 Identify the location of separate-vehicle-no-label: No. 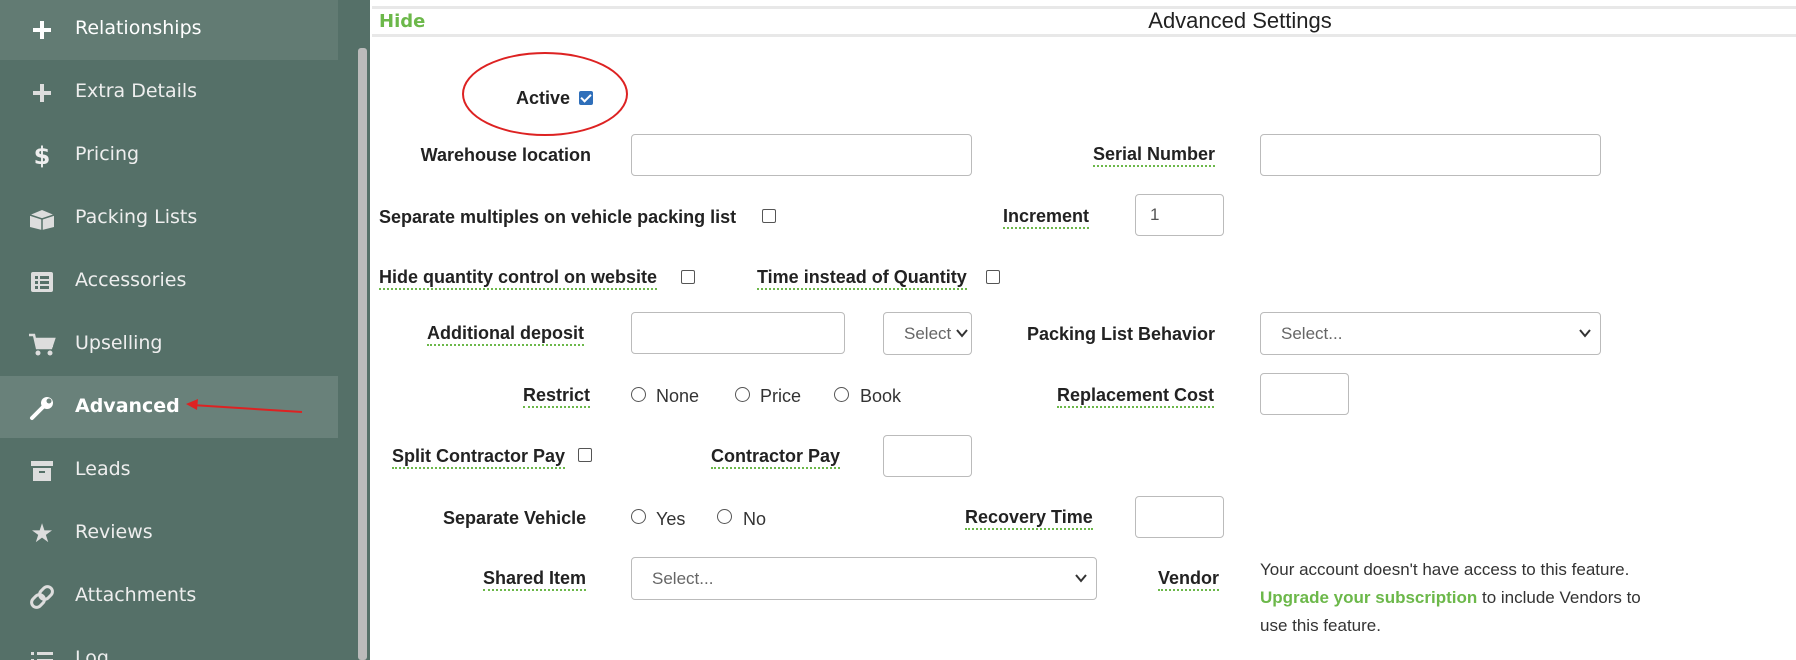
(755, 519).